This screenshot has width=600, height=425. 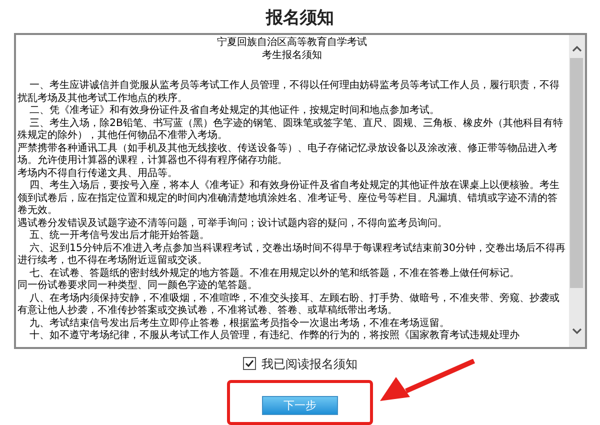 What do you see at coordinates (292, 43) in the screenshot?
I see `notice-heading: 宁夏回族自治区高等教育自学考试` at bounding box center [292, 43].